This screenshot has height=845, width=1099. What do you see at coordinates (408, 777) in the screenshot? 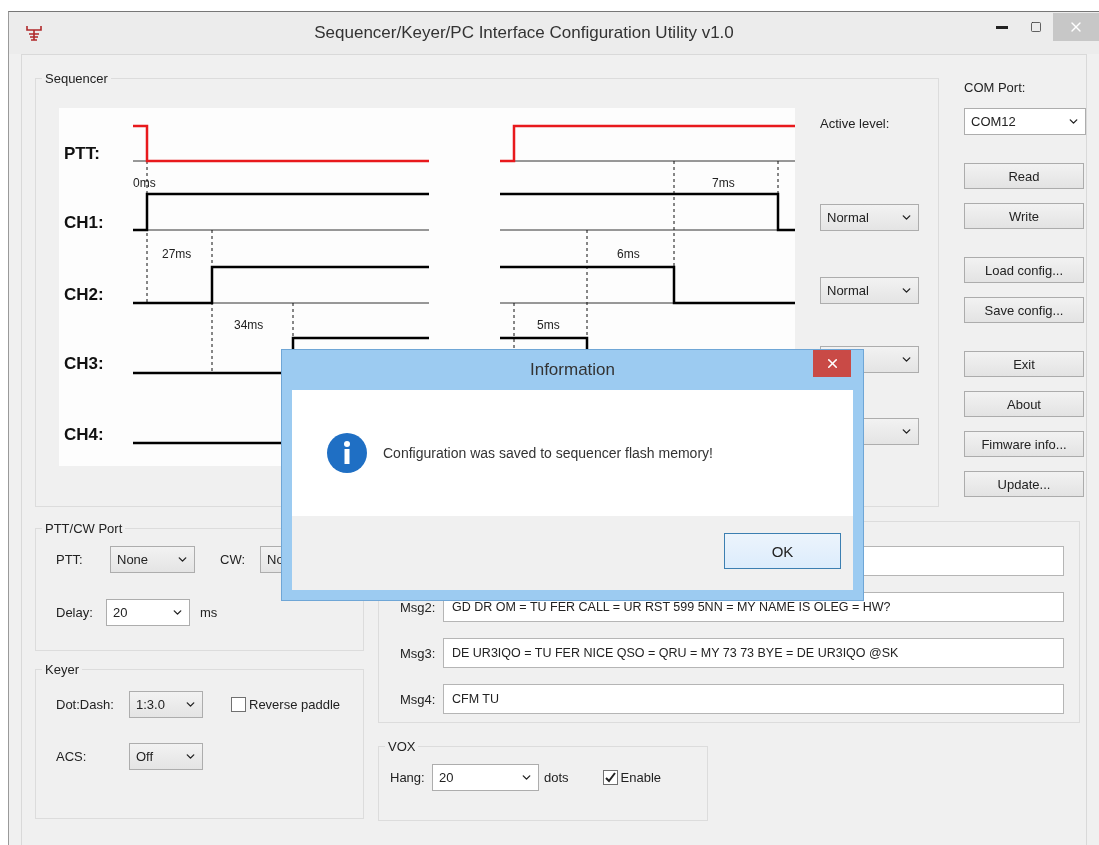
I see `hang-label: Hang:` at bounding box center [408, 777].